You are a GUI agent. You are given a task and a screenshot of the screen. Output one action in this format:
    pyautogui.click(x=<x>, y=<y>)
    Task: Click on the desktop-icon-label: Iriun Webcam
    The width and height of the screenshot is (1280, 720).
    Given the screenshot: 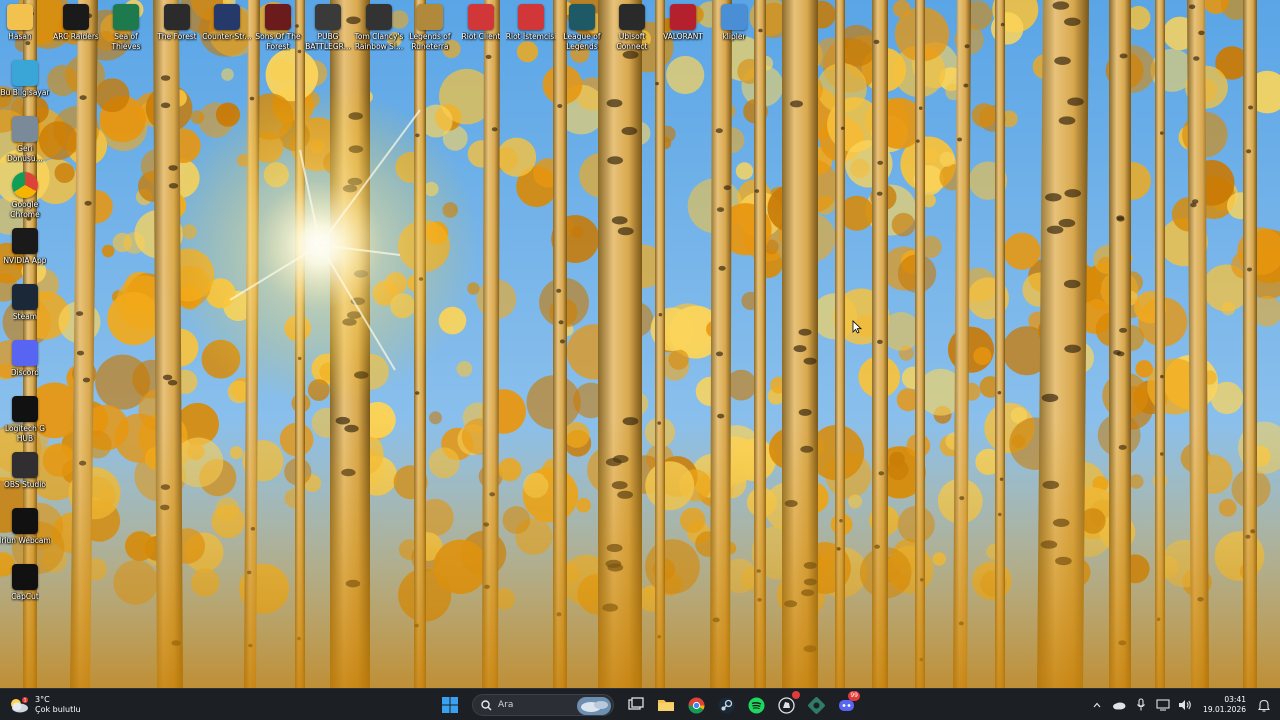 What is the action you would take?
    pyautogui.click(x=25, y=540)
    